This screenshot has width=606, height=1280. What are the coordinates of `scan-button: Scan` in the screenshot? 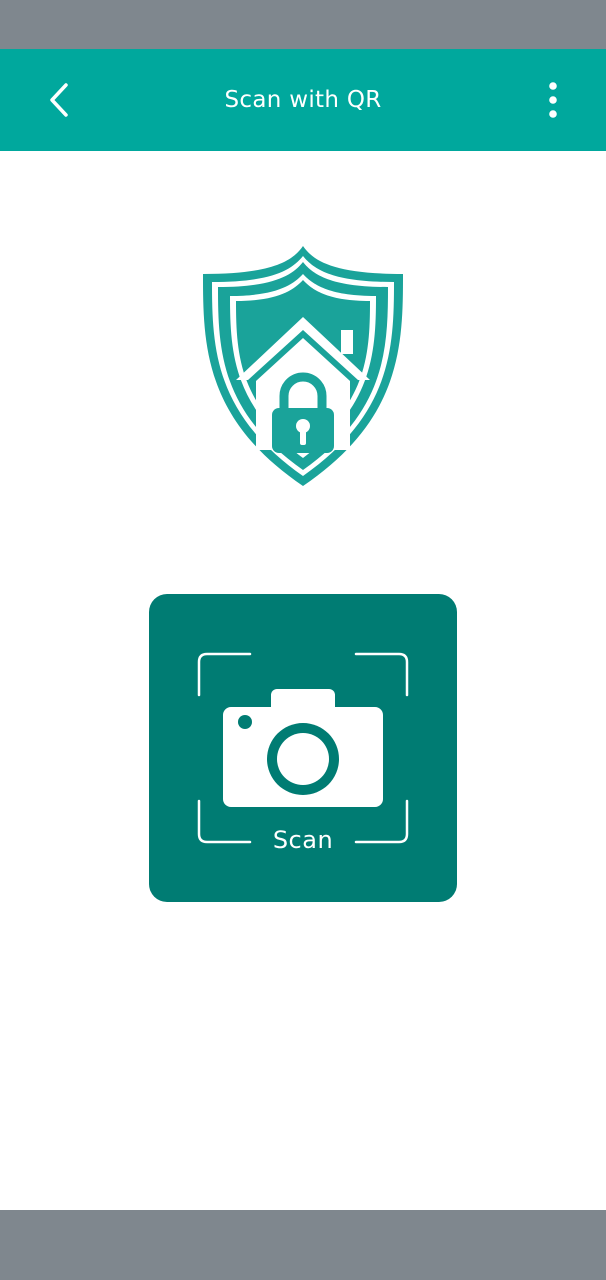 It's located at (303, 748).